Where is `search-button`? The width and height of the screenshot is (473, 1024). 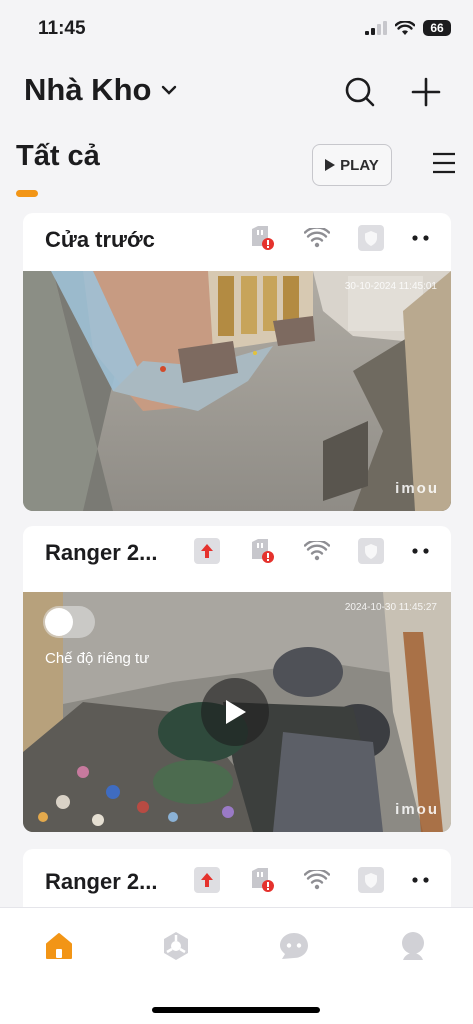
search-button is located at coordinates (360, 92).